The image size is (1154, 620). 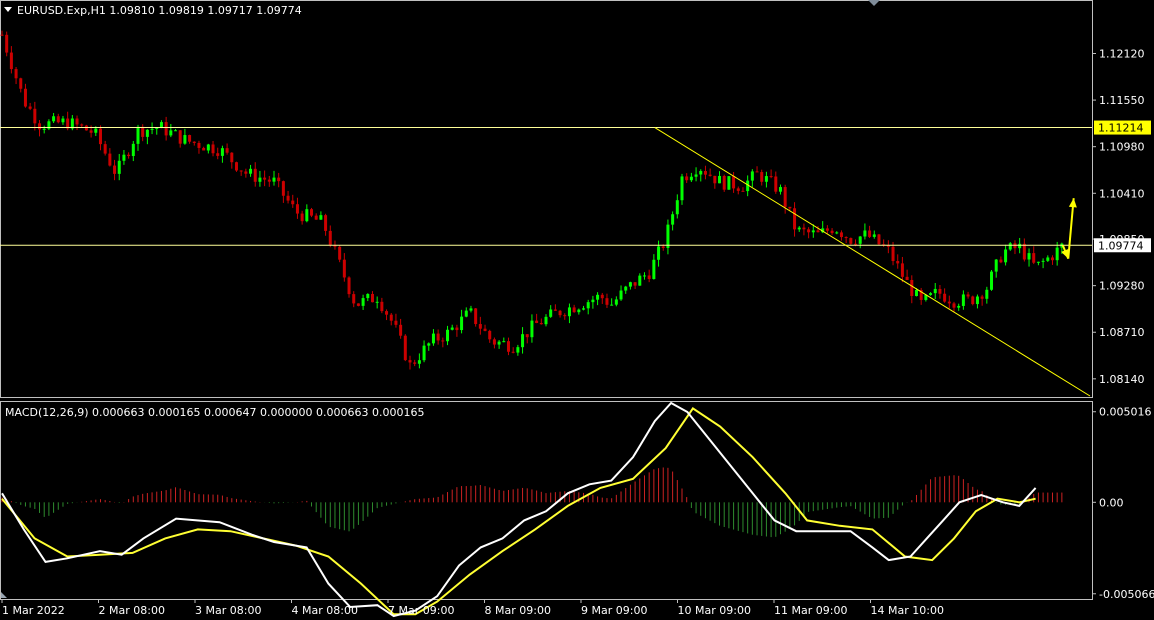 I want to click on macd-axis-label: 0.005016, so click(x=1125, y=412).